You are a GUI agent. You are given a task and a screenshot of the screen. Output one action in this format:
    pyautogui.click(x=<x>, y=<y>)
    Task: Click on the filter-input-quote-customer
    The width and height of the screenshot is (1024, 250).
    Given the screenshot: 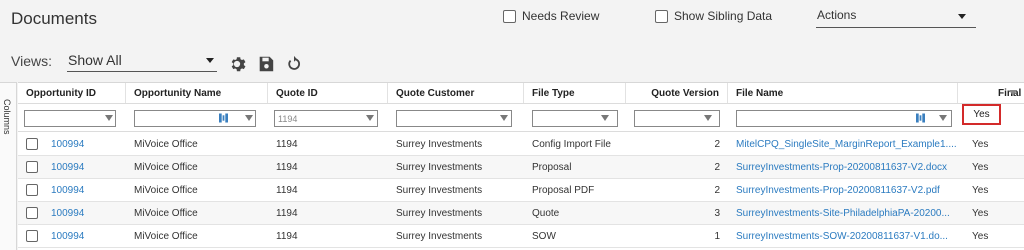 What is the action you would take?
    pyautogui.click(x=454, y=118)
    